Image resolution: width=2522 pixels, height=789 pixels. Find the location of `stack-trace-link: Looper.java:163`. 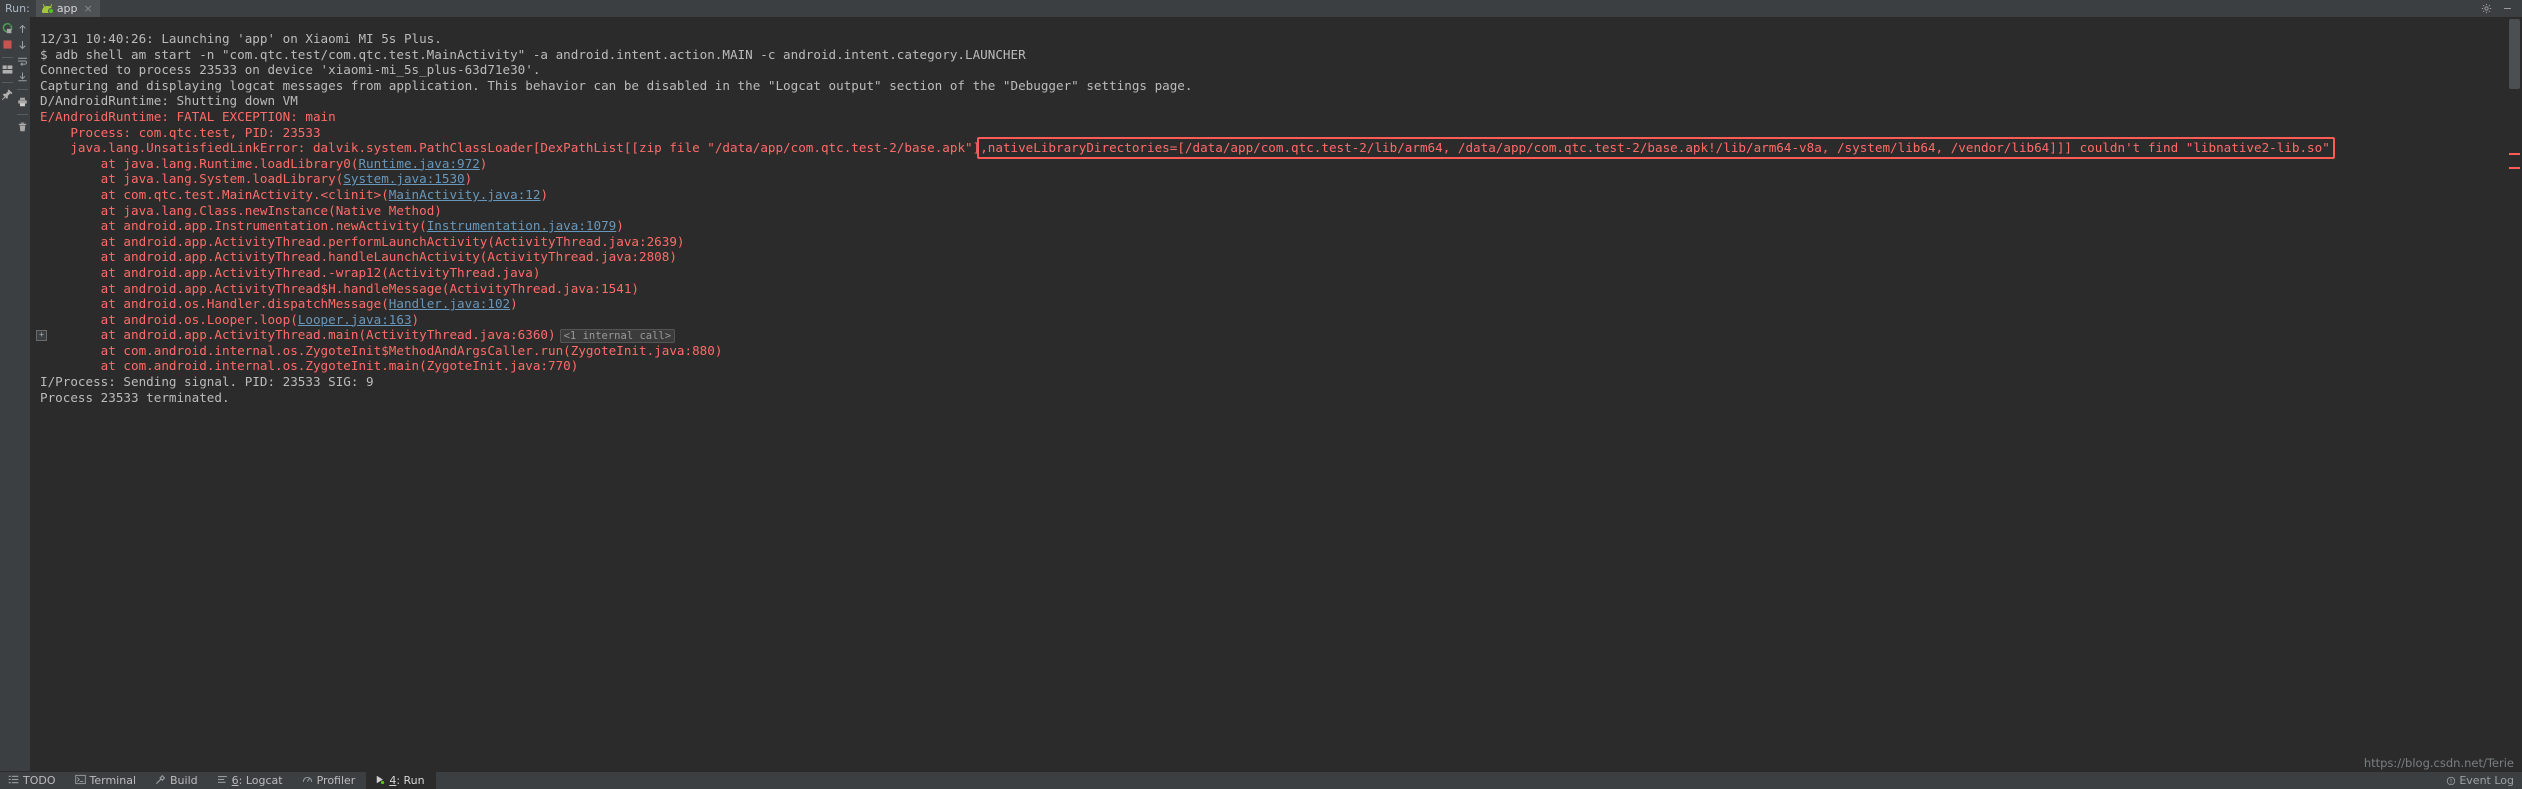

stack-trace-link: Looper.java:163 is located at coordinates (355, 319).